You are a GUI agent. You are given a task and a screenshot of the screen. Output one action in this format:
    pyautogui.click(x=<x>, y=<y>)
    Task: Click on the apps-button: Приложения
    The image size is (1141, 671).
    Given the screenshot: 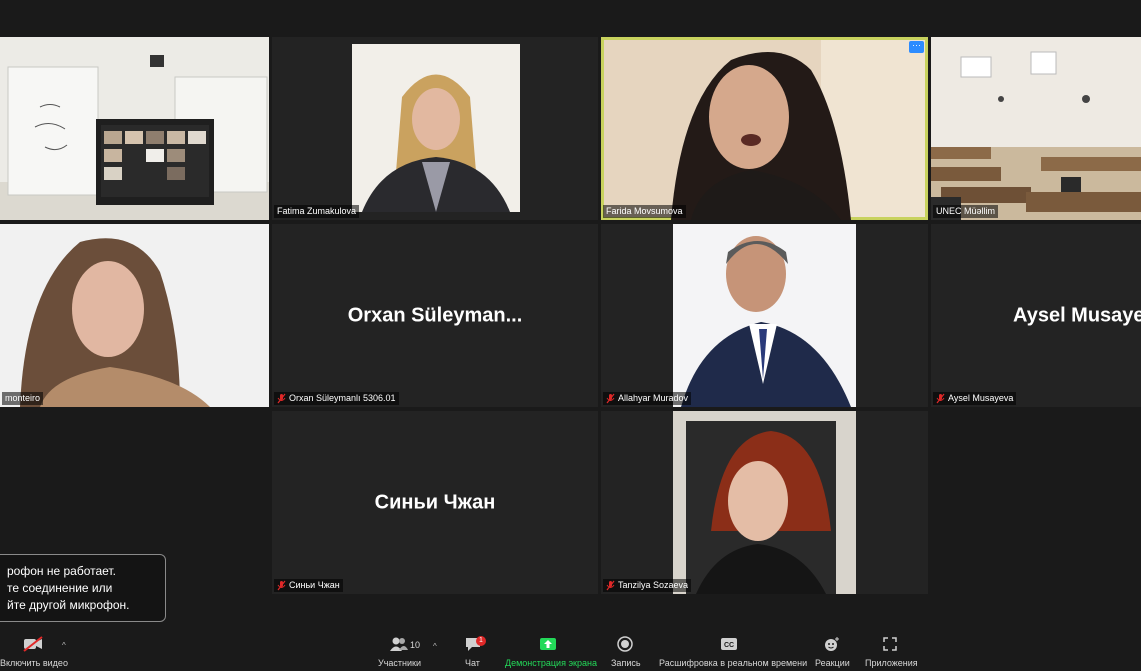 What is the action you would take?
    pyautogui.click(x=891, y=651)
    